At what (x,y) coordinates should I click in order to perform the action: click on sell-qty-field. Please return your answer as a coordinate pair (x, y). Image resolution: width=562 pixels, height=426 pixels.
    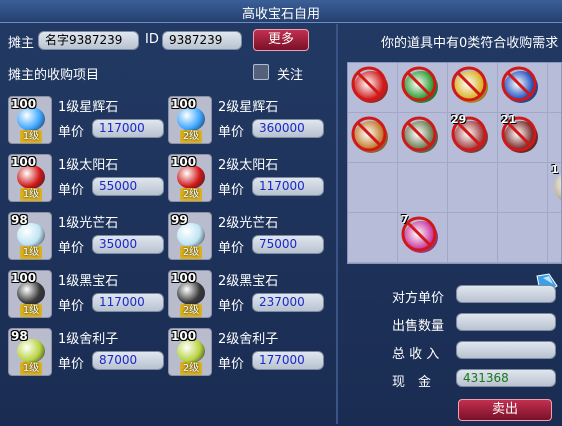
    Looking at the image, I should click on (506, 322).